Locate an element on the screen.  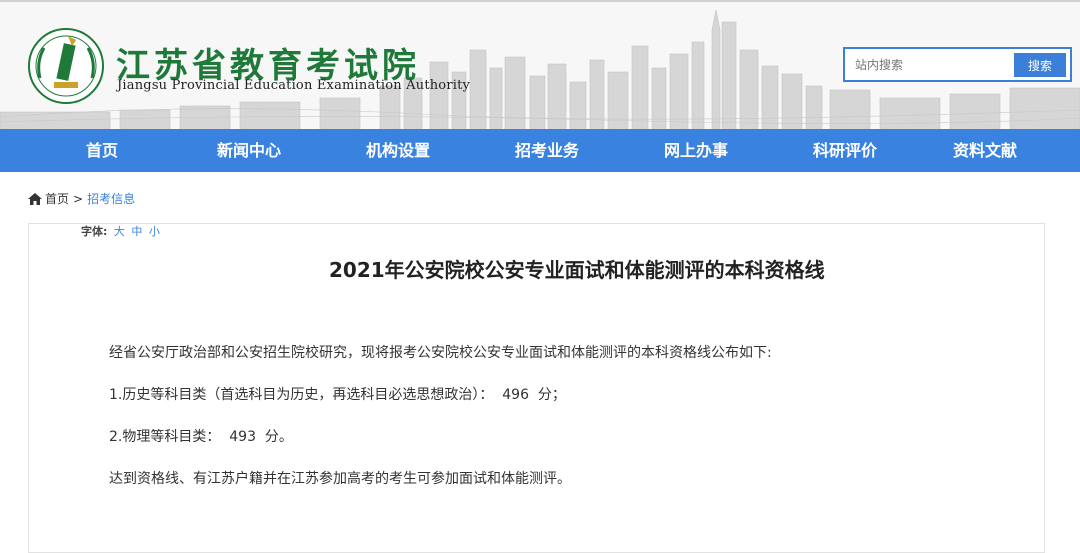
article-paragraph-physics: 2.物理等科目类： 493 分。 is located at coordinates (201, 437).